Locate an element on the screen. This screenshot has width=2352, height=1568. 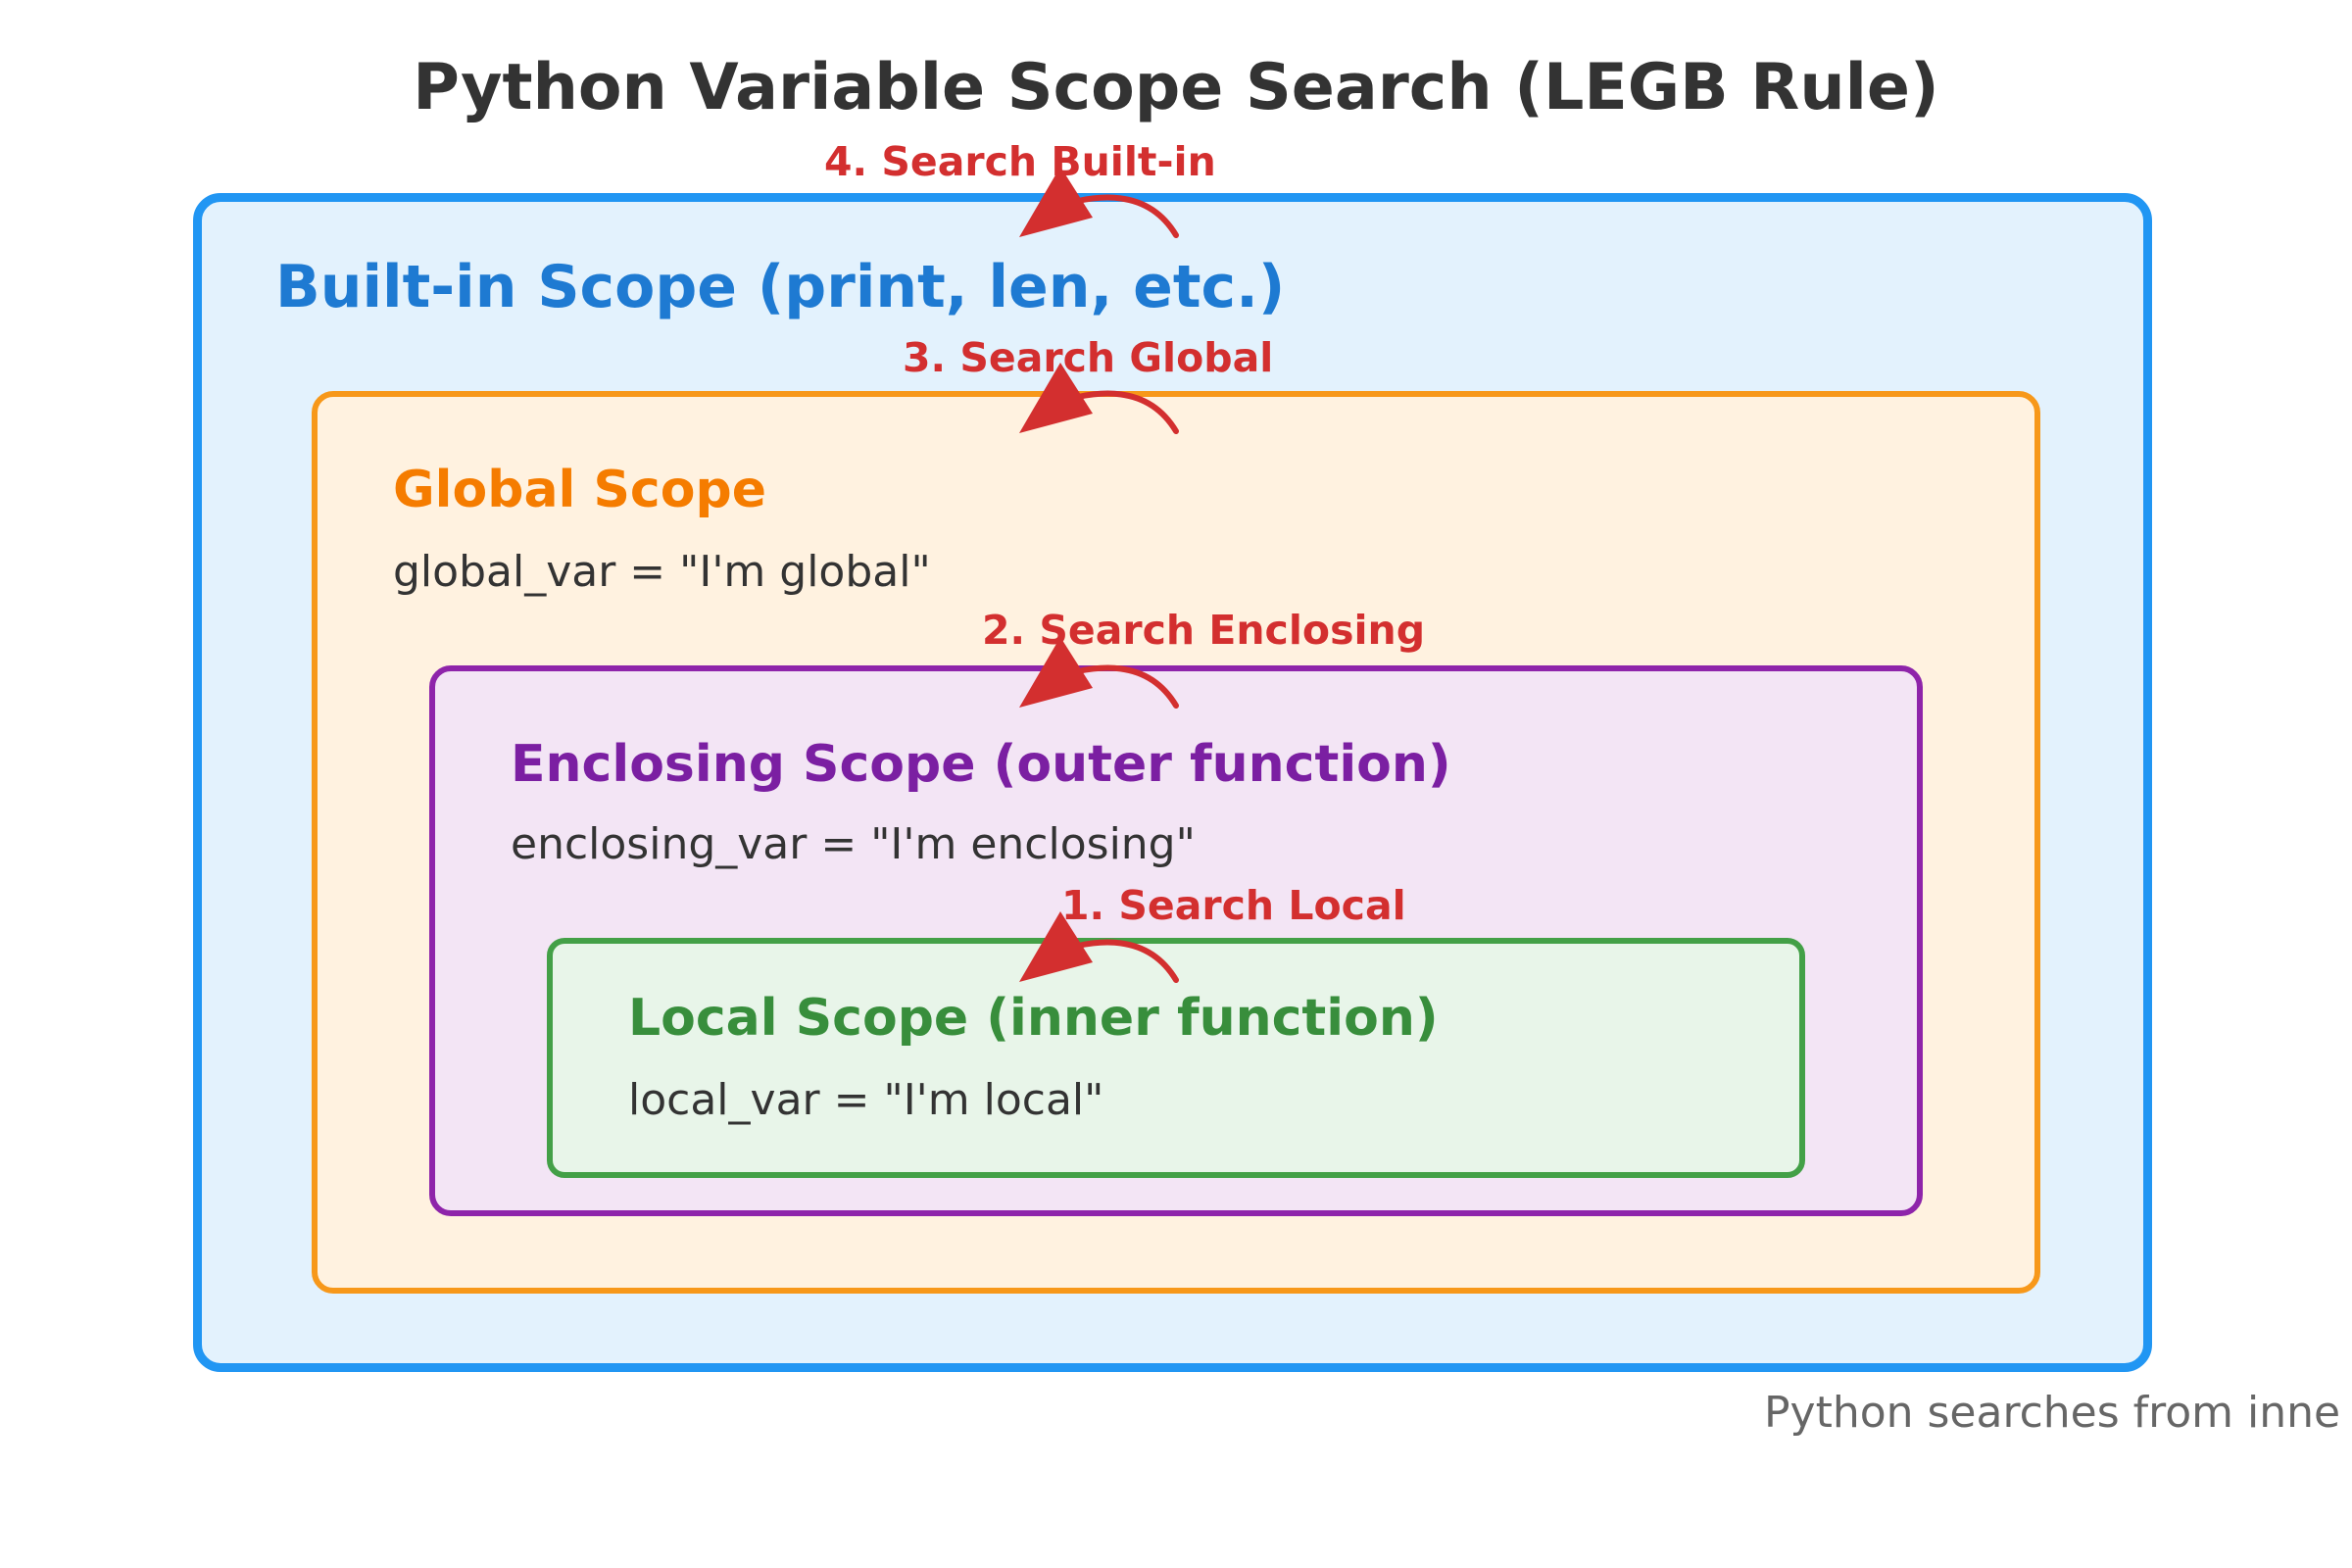
global-var-code: global_var = "I'm global" is located at coordinates (662, 572).